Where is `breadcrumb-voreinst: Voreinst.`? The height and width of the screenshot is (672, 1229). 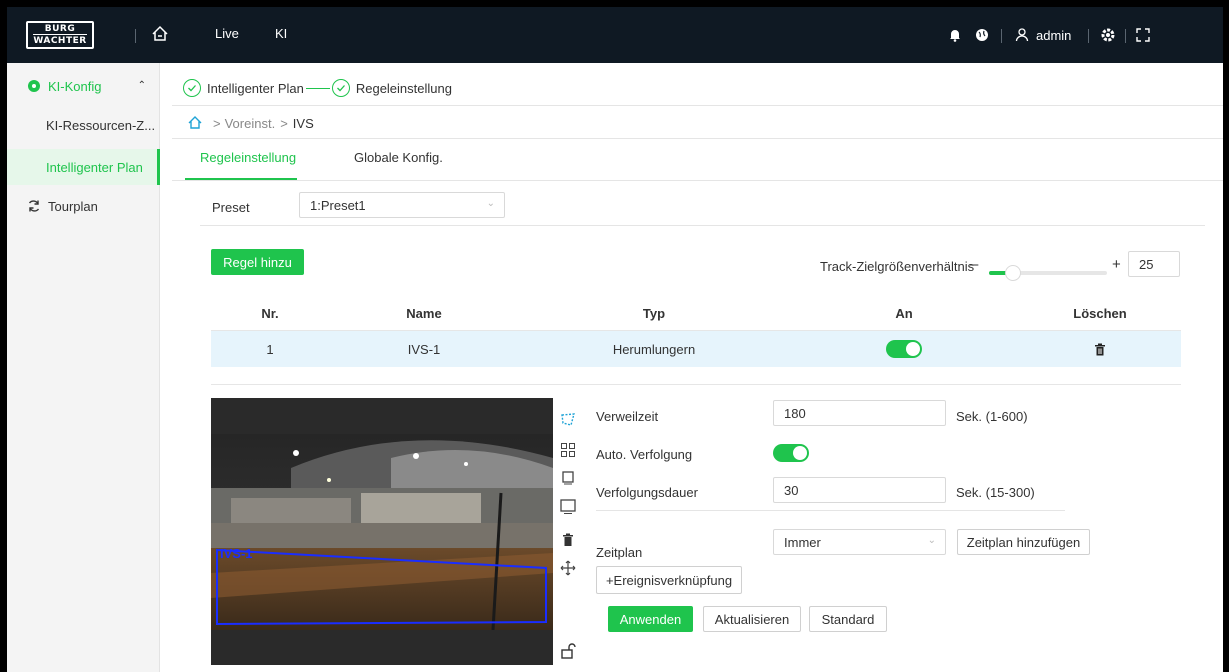
breadcrumb-voreinst: Voreinst. is located at coordinates (250, 123).